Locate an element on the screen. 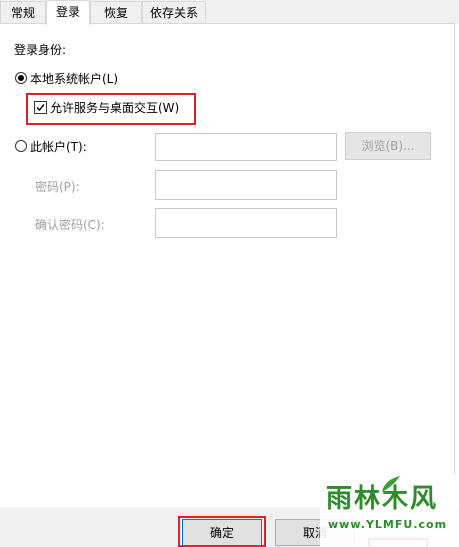 Image resolution: width=459 pixels, height=547 pixels. tab-dependencies: 依存关系 is located at coordinates (174, 12).